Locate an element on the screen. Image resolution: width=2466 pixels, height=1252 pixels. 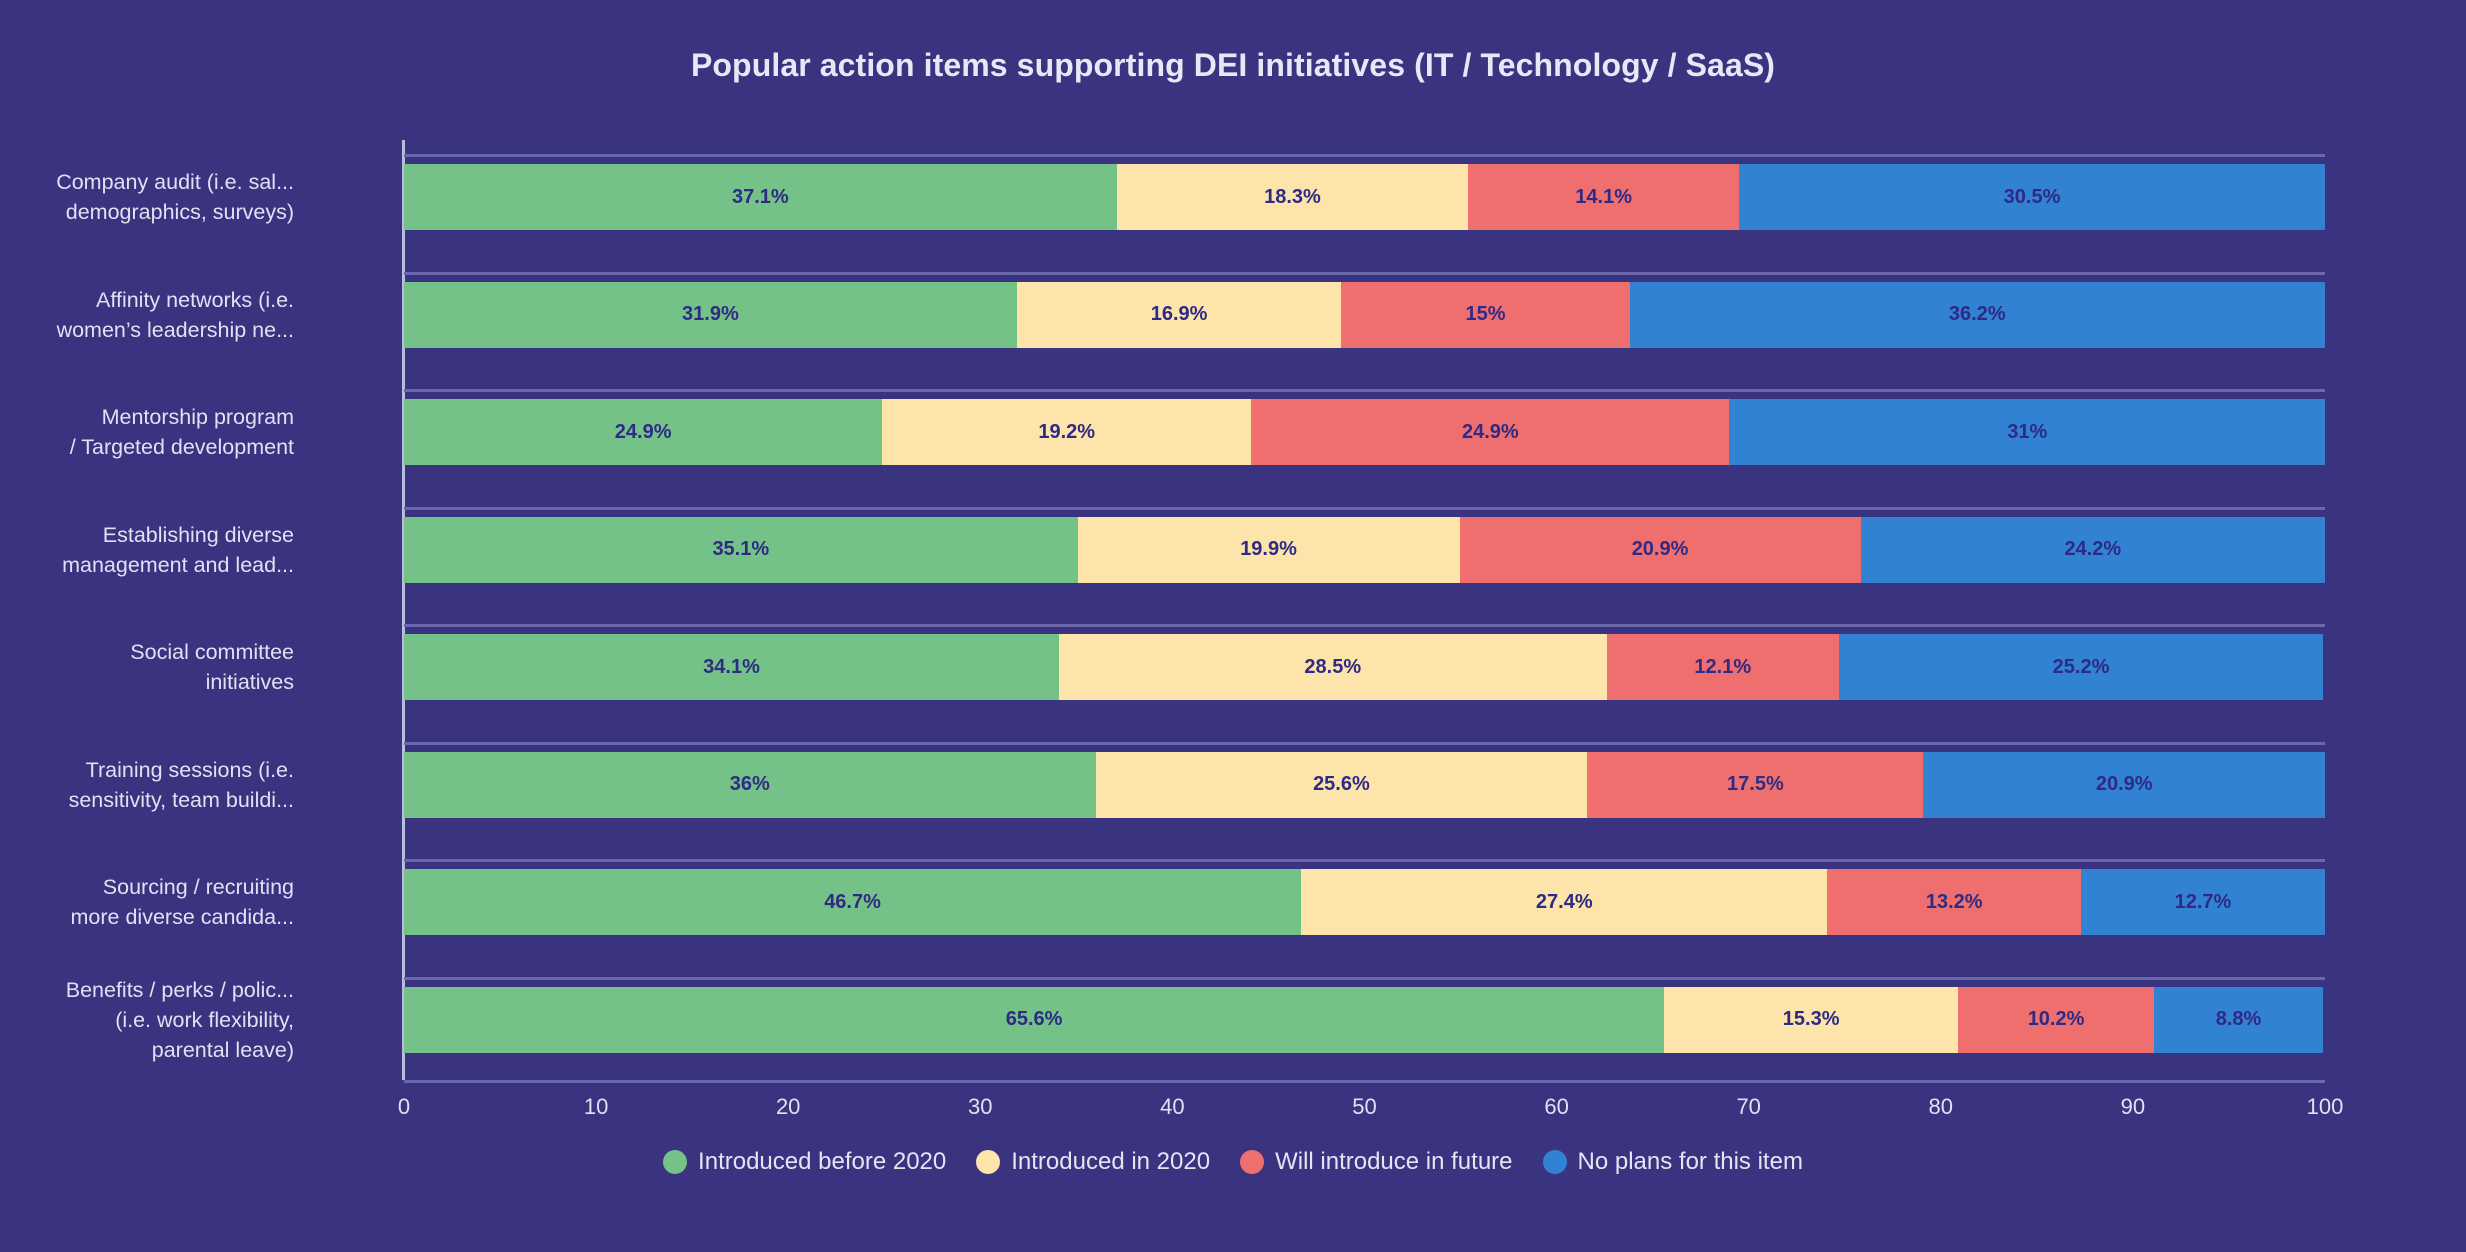
legend-item: No plans for this item is located at coordinates (1672, 1162).